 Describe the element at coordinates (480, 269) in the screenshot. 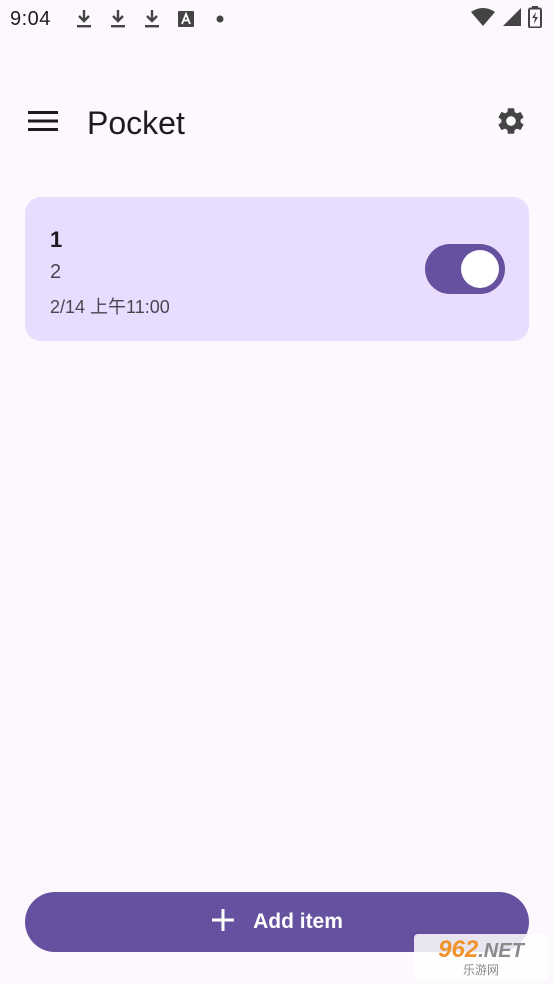

I see `switch-thumb` at that location.